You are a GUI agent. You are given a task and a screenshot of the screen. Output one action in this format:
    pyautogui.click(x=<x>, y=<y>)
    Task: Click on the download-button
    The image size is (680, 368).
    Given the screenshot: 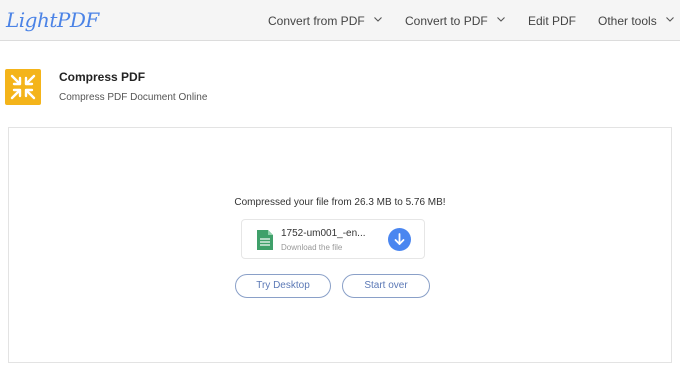 What is the action you would take?
    pyautogui.click(x=399, y=239)
    